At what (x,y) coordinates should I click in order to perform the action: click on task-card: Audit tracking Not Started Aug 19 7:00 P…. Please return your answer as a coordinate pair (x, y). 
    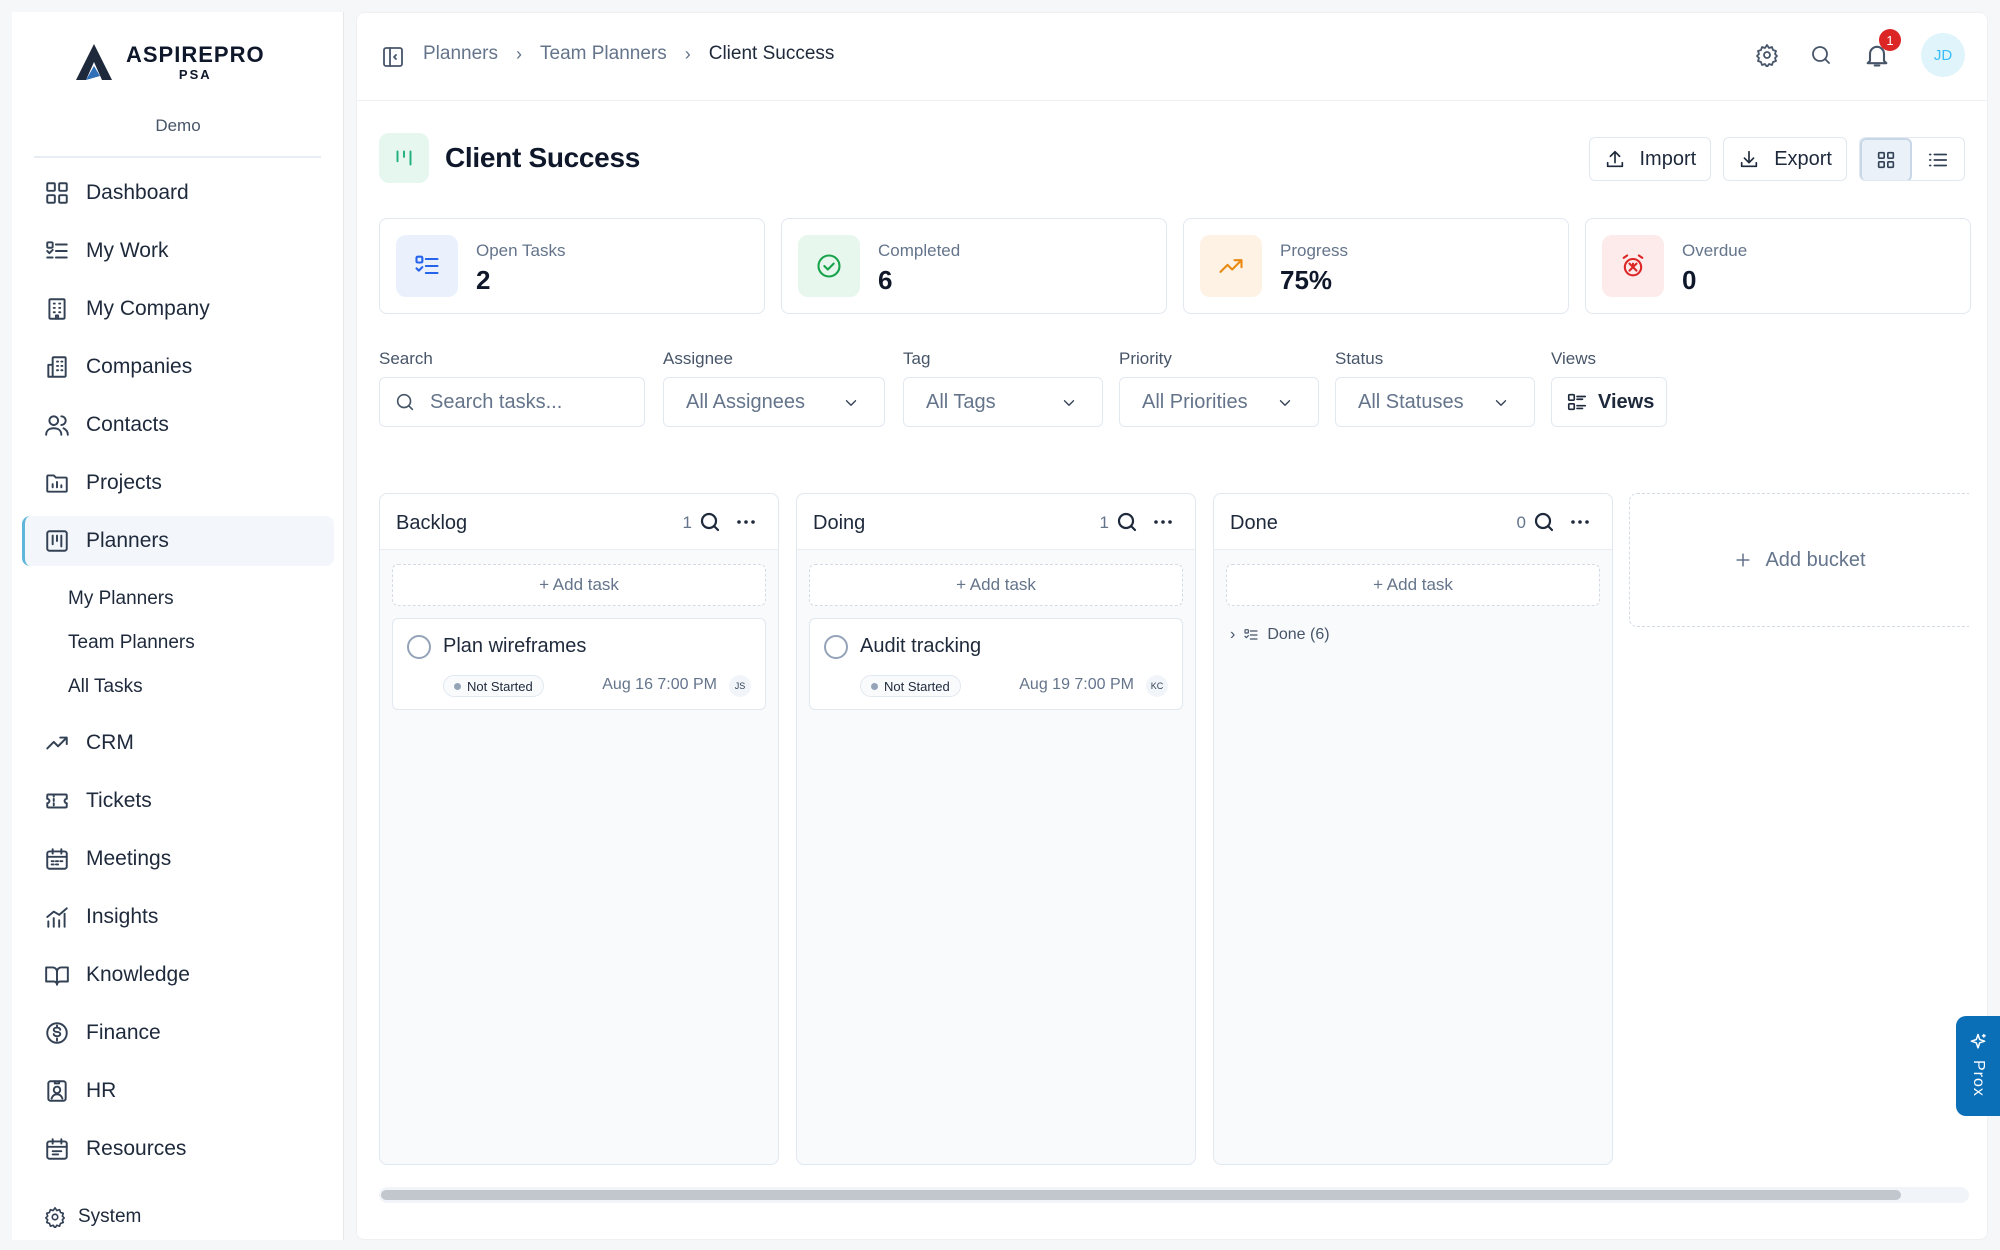
    Looking at the image, I should click on (996, 664).